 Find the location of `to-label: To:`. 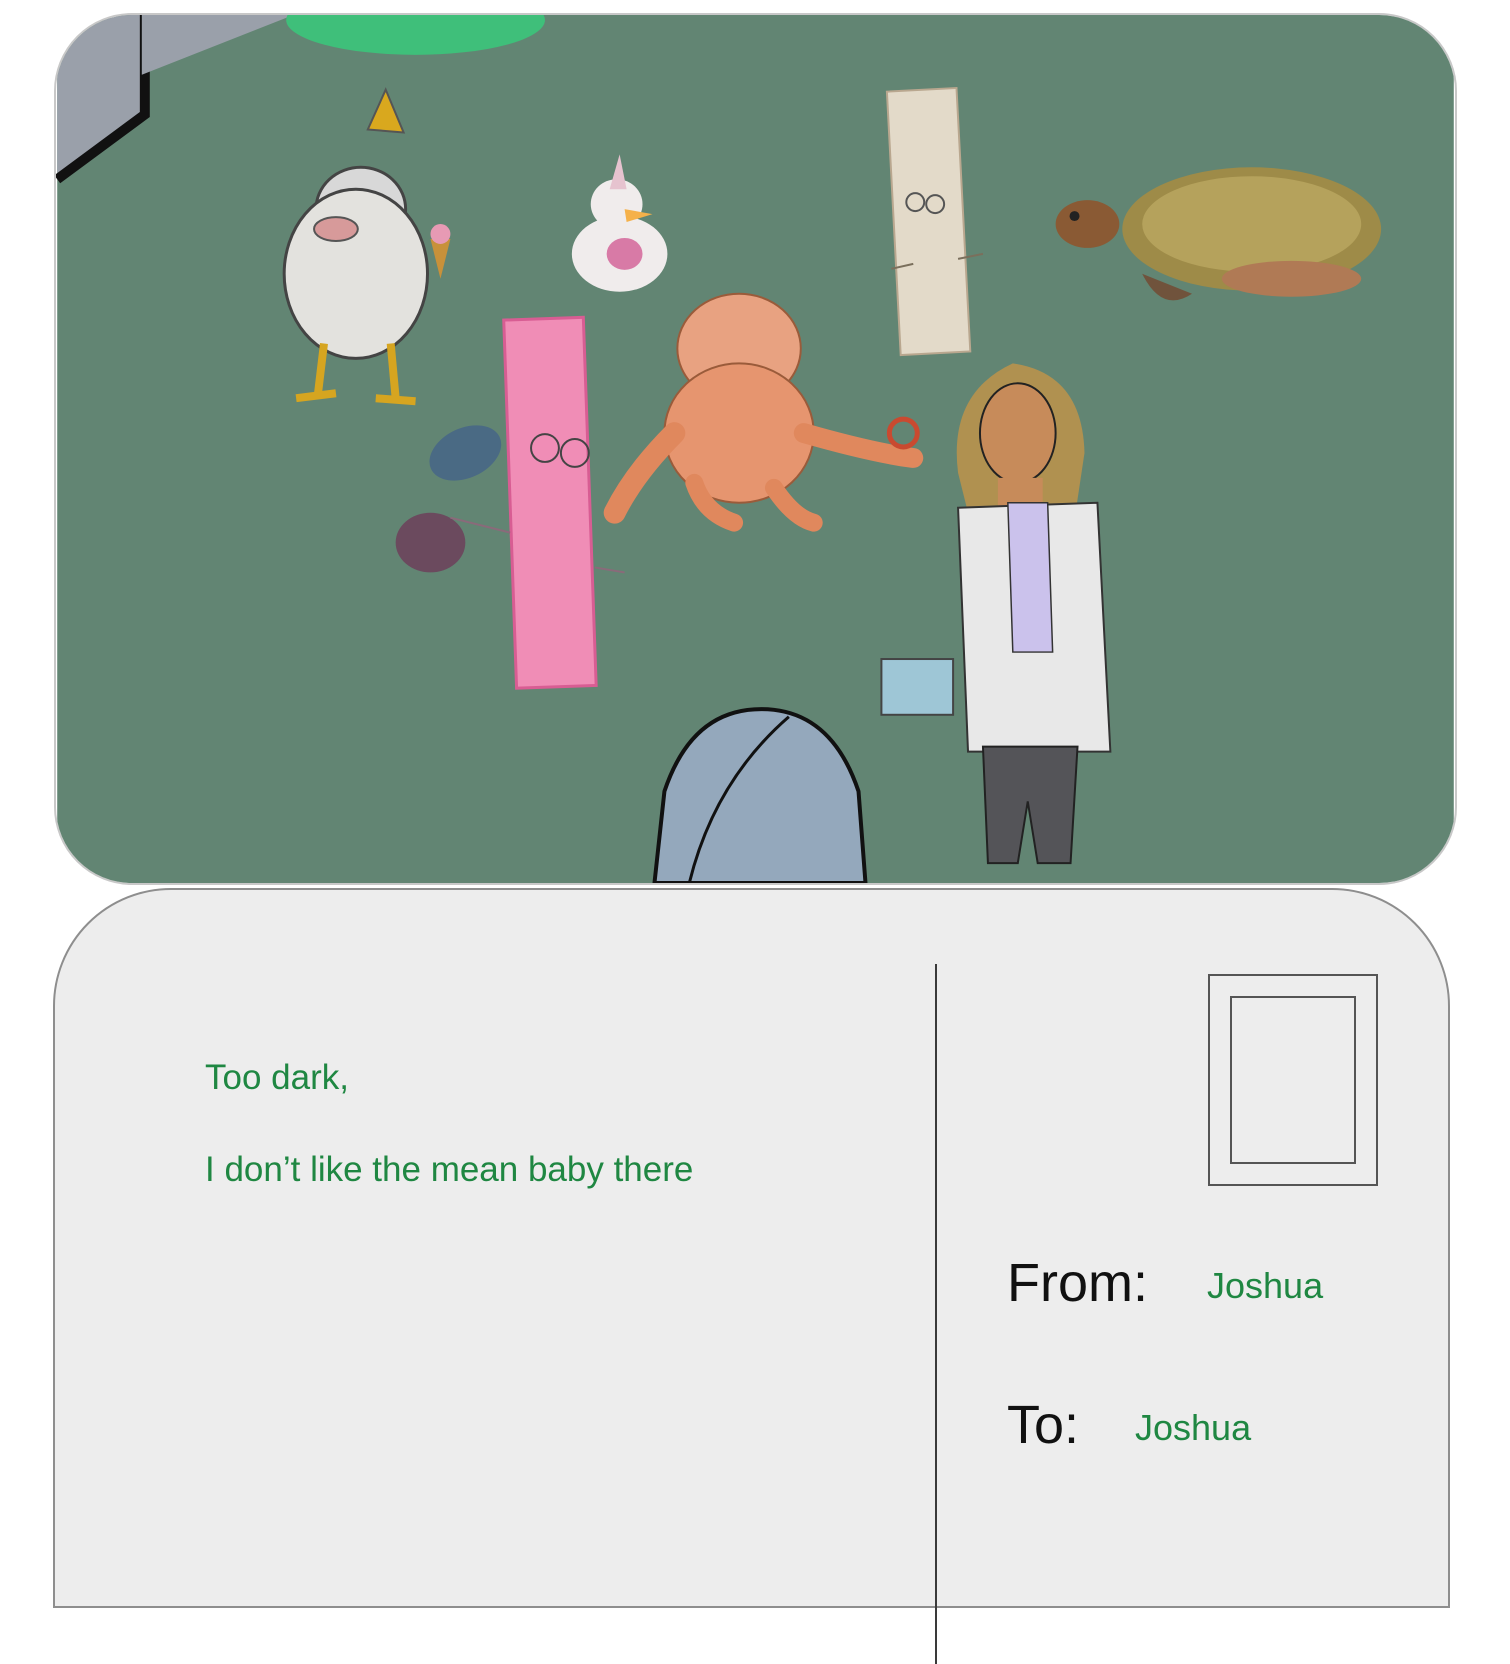

to-label: To: is located at coordinates (1043, 1425).